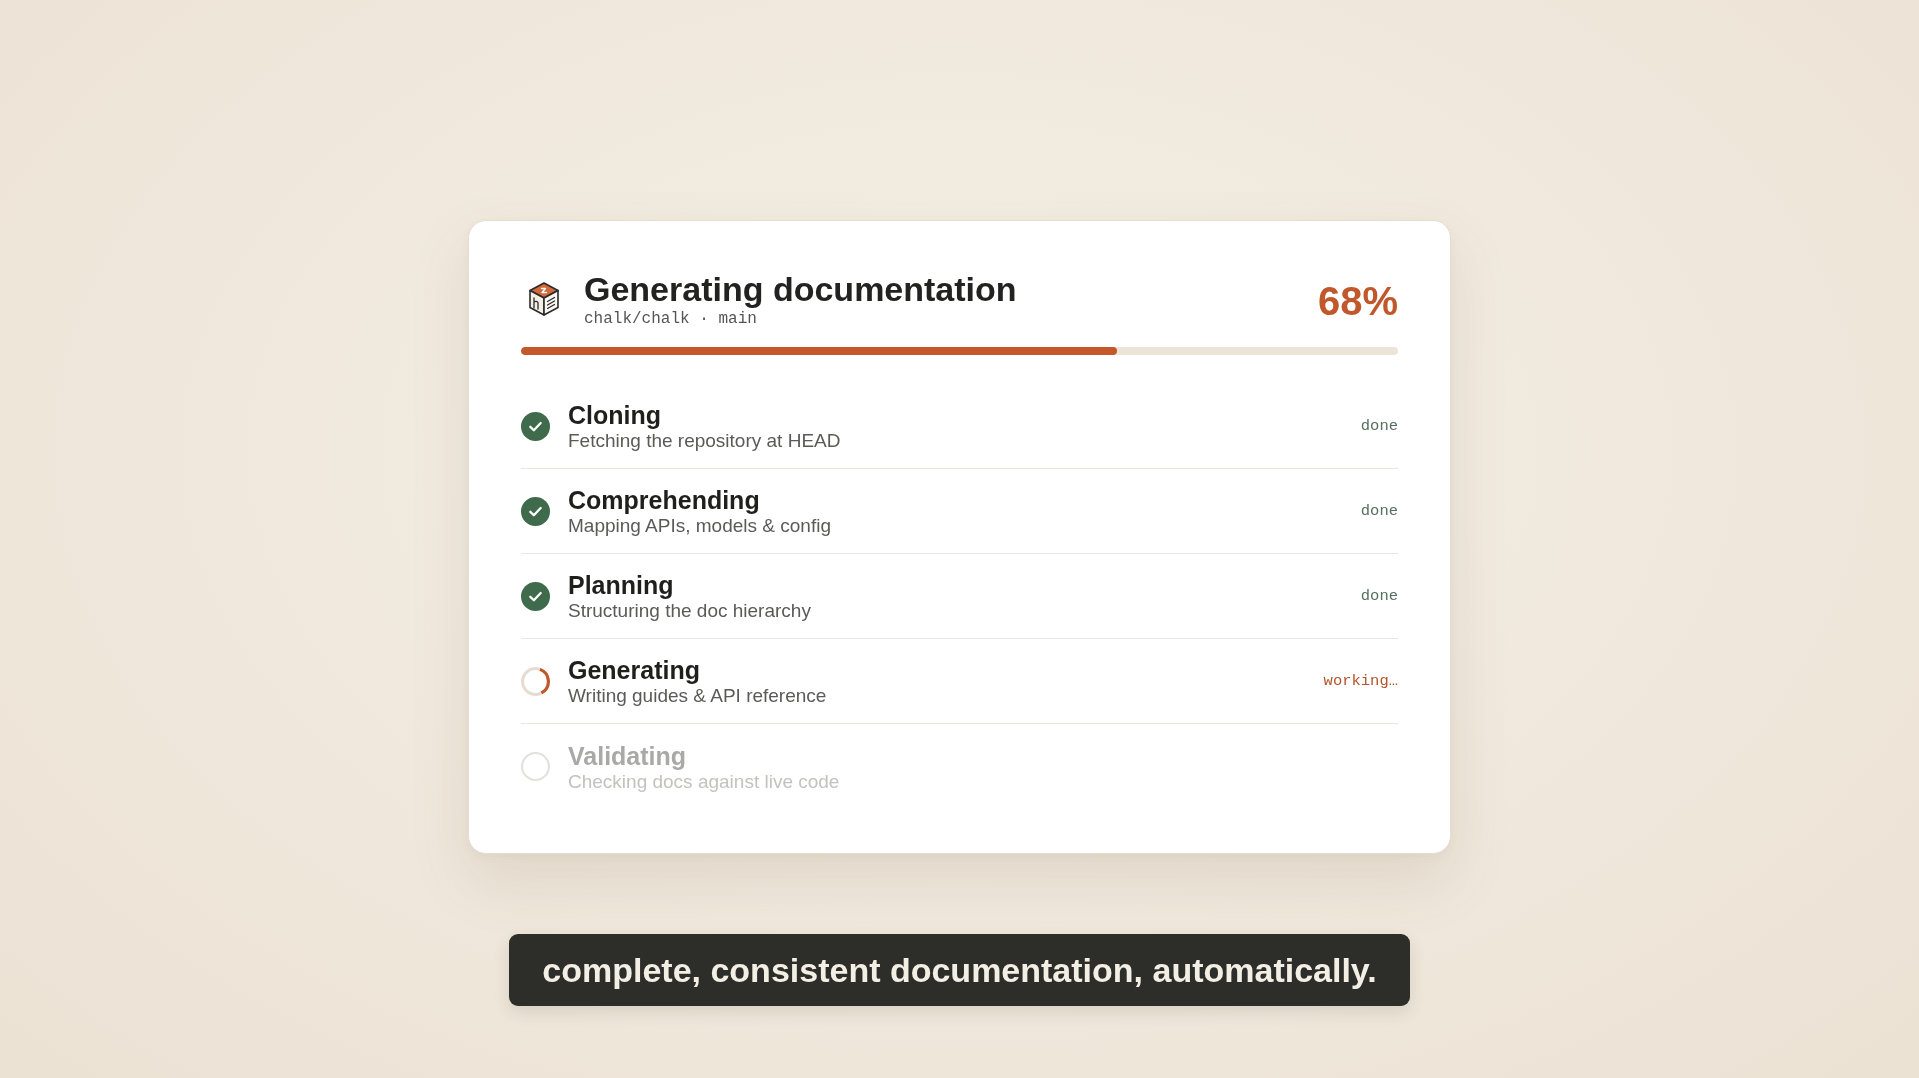  I want to click on step-title: Comprehending, so click(664, 500).